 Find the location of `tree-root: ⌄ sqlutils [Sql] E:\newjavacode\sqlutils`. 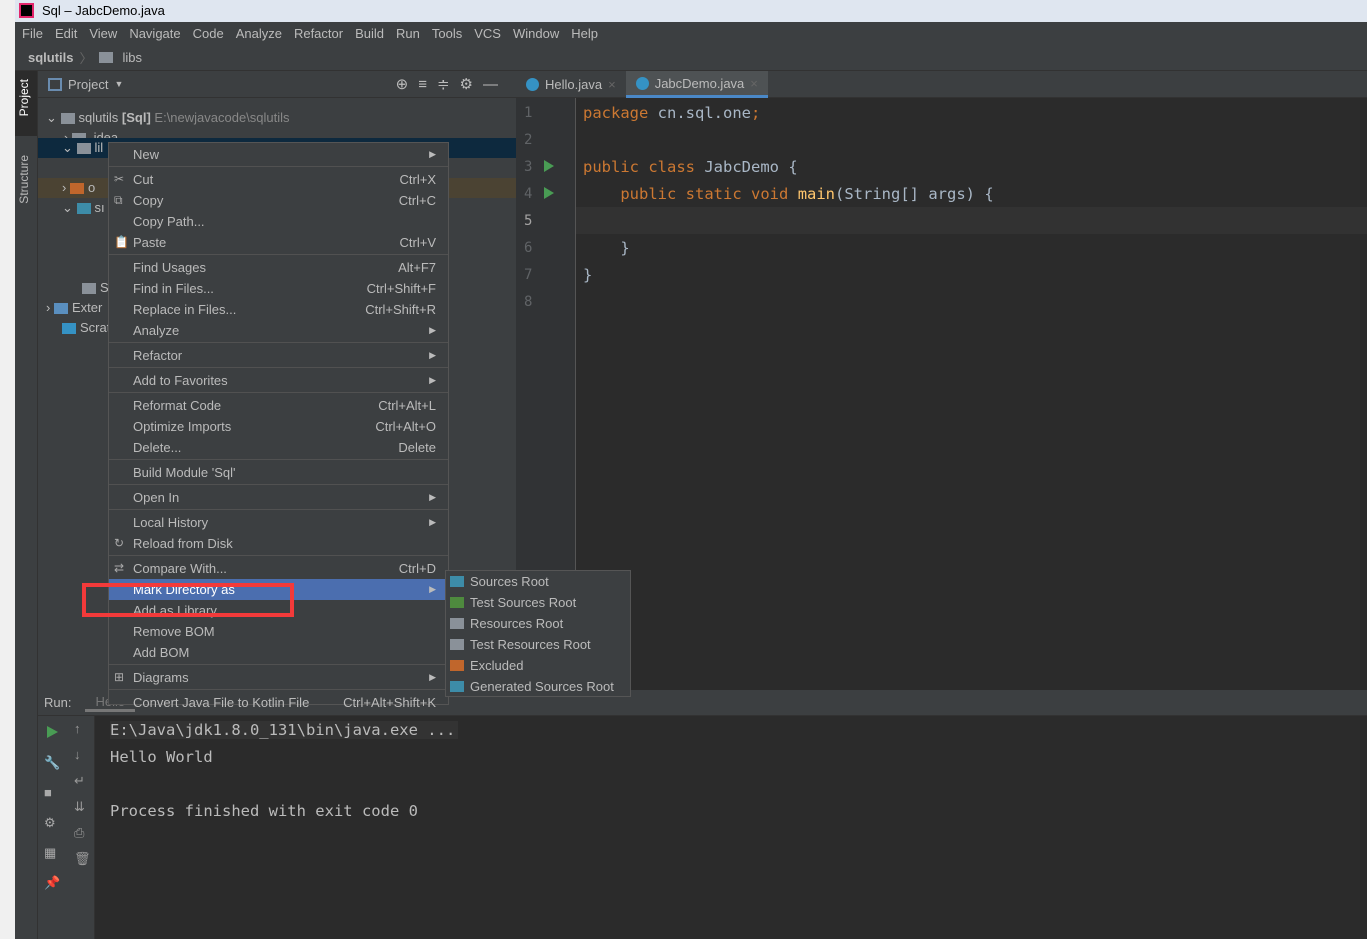

tree-root: ⌄ sqlutils [Sql] E:\newjavacode\sqlutils is located at coordinates (277, 118).